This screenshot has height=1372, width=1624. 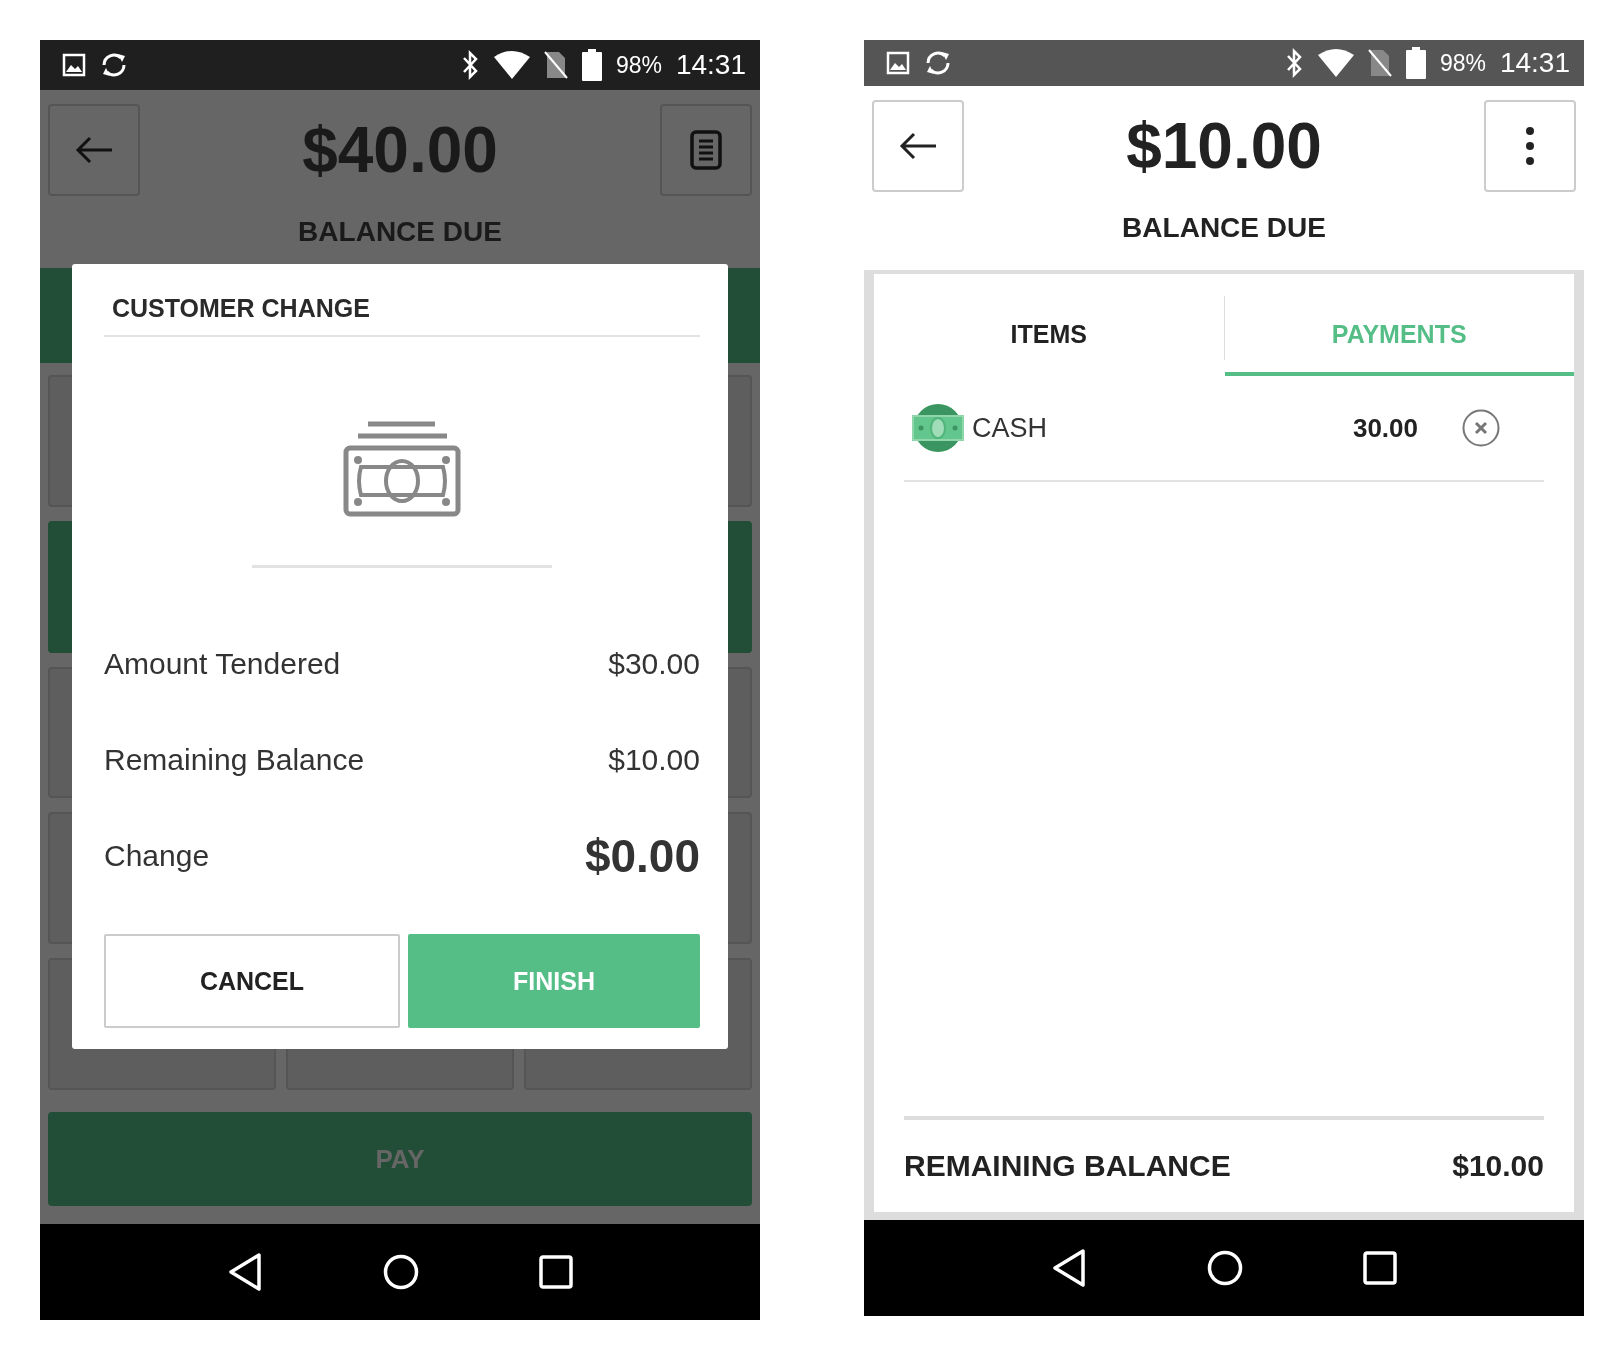 What do you see at coordinates (554, 981) in the screenshot?
I see `finish-button: FINISH` at bounding box center [554, 981].